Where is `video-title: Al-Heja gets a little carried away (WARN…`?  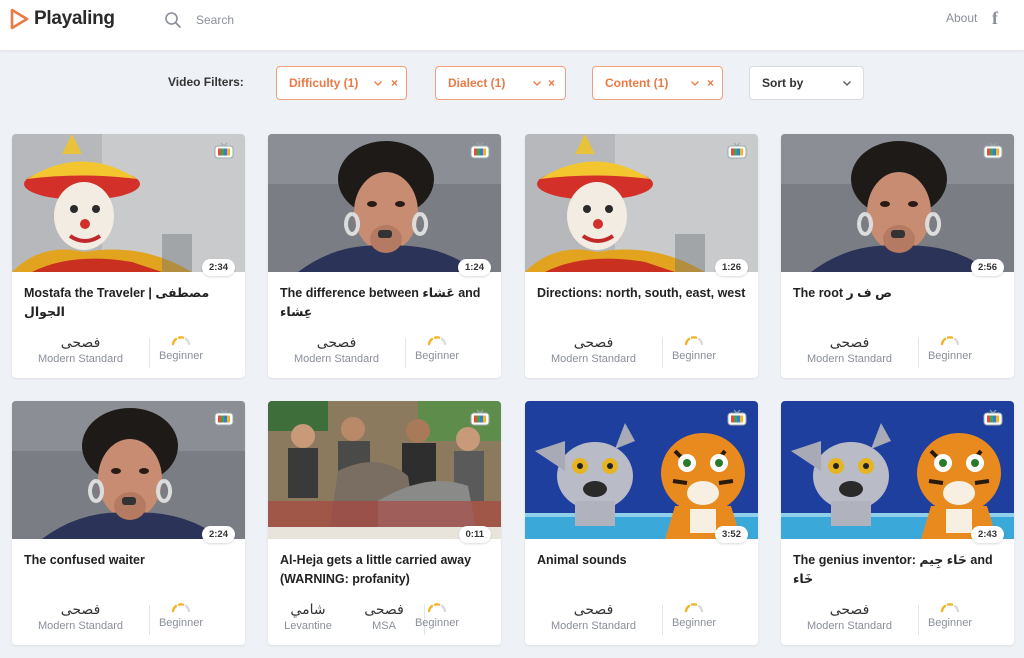
video-title: Al-Heja gets a little carried away (WARN… is located at coordinates (385, 570).